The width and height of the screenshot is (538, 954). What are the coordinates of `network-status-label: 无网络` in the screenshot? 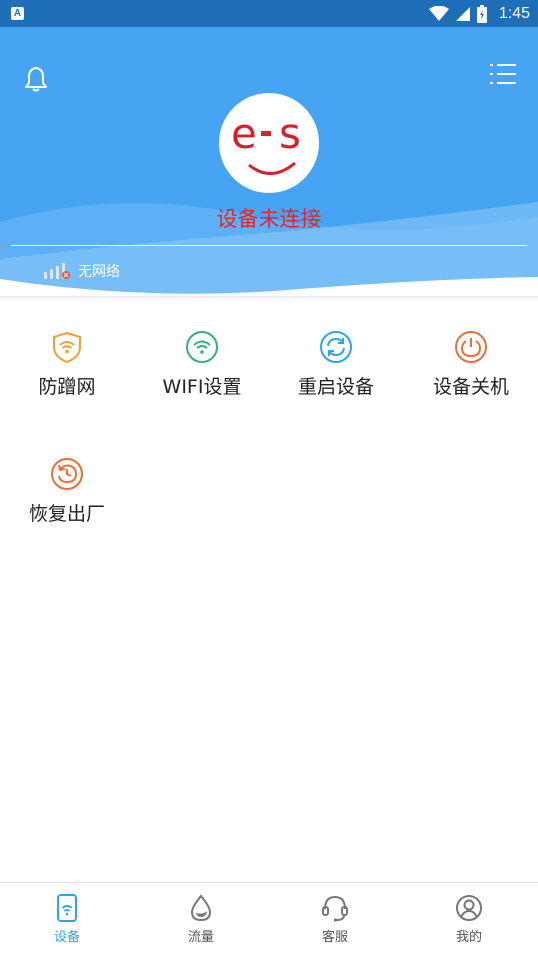 It's located at (99, 272).